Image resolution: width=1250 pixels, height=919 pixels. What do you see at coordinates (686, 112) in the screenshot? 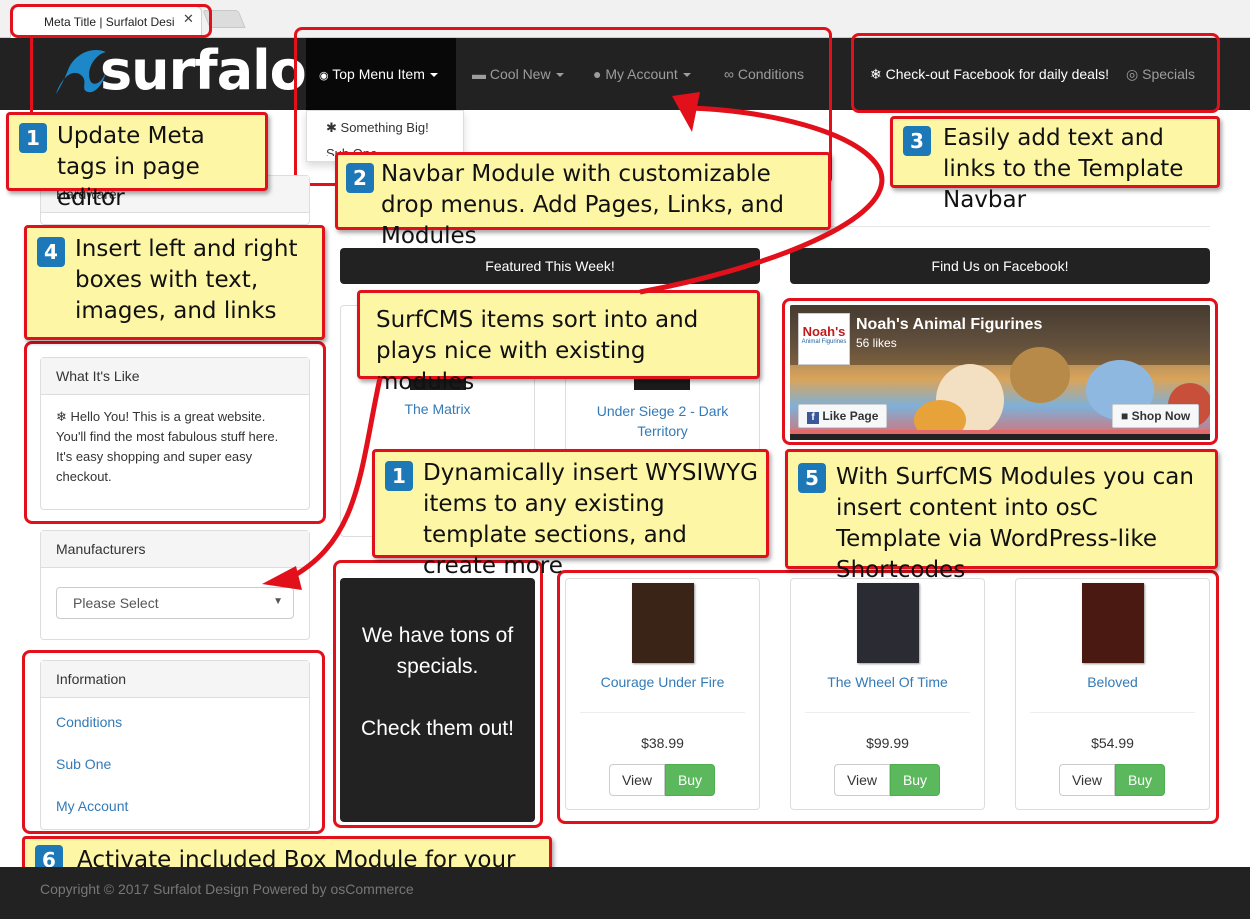
I see `arrow-head-navbar-icon` at bounding box center [686, 112].